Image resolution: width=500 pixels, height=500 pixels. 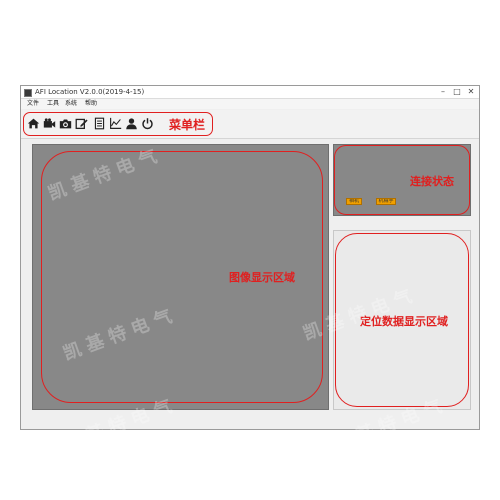 What do you see at coordinates (250, 104) in the screenshot?
I see `menu-bar: 文件 工具 系统 帮助` at bounding box center [250, 104].